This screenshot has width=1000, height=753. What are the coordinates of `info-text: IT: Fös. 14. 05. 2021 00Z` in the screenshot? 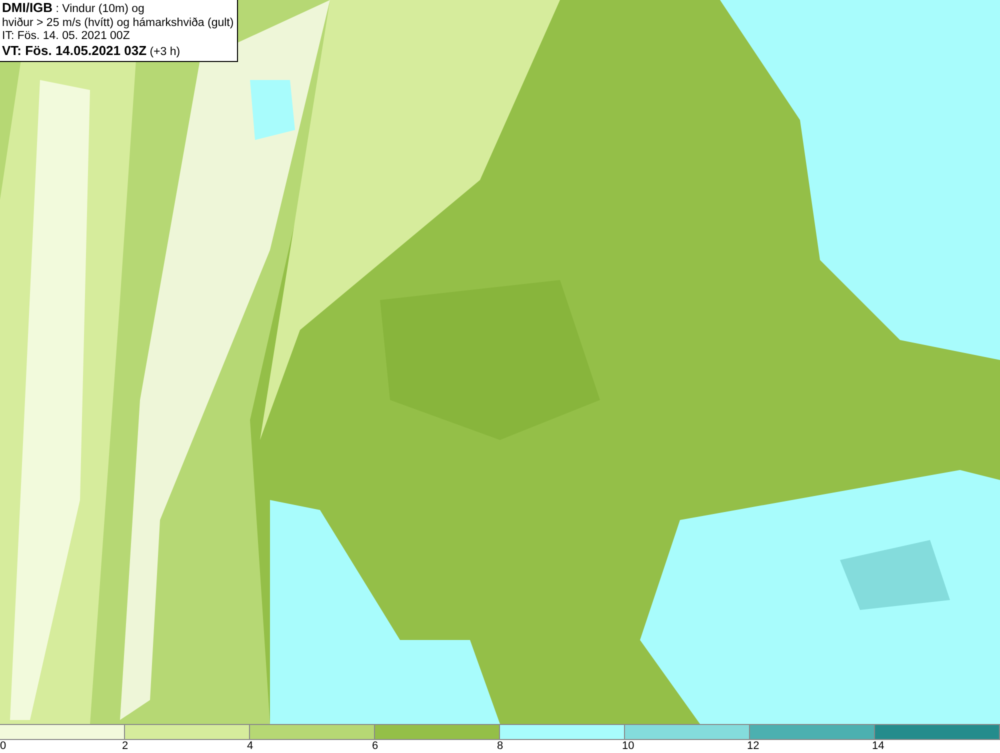 It's located at (66, 37).